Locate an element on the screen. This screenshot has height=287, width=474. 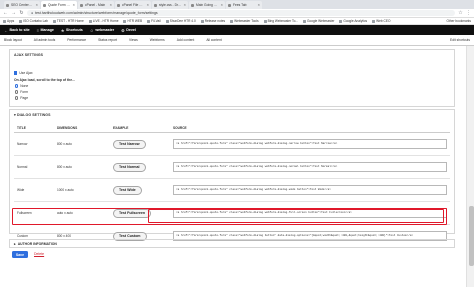
bookmark-item: Fil-Vail is located at coordinates (154, 21).